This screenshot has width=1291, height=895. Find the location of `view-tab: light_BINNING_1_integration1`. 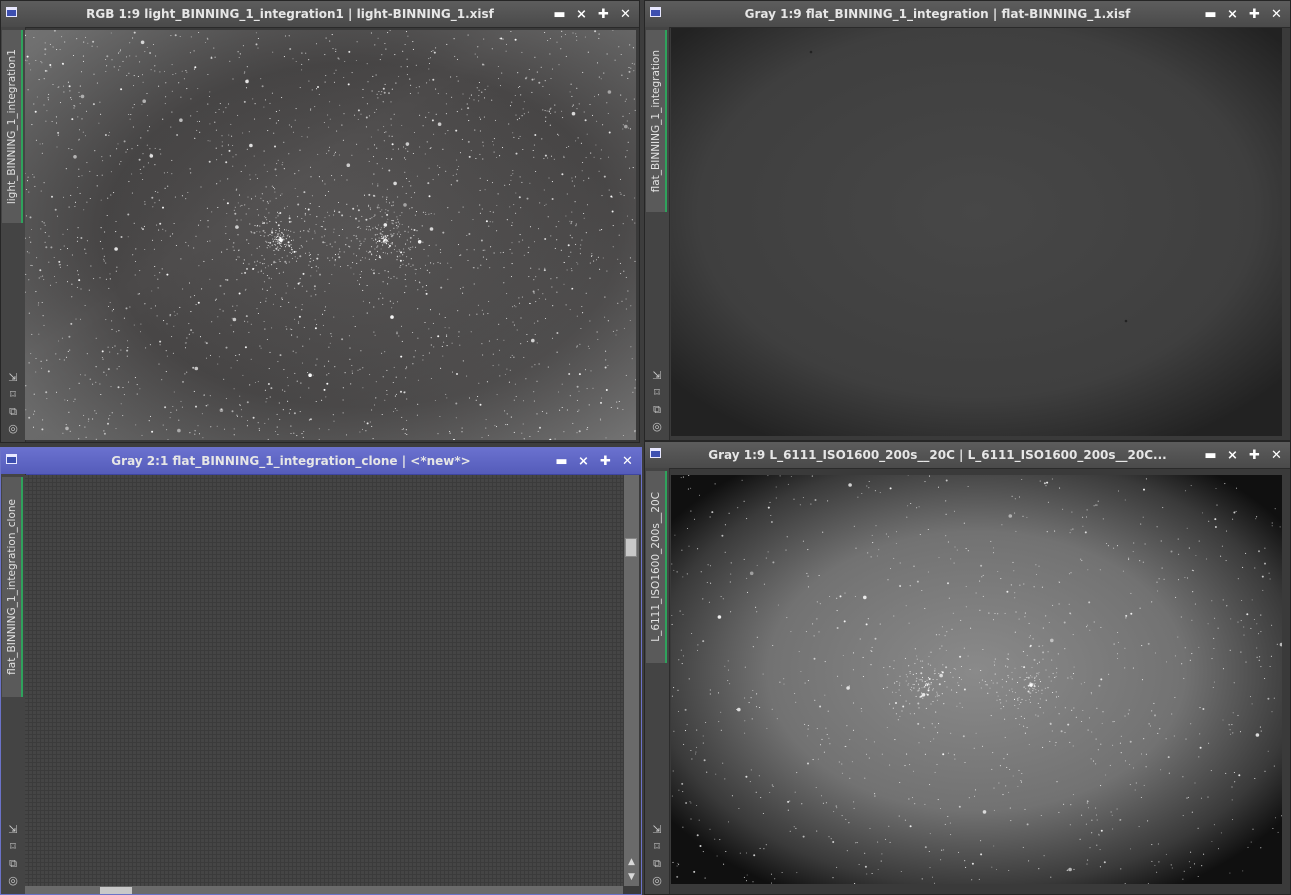

view-tab: light_BINNING_1_integration1 is located at coordinates (12, 126).